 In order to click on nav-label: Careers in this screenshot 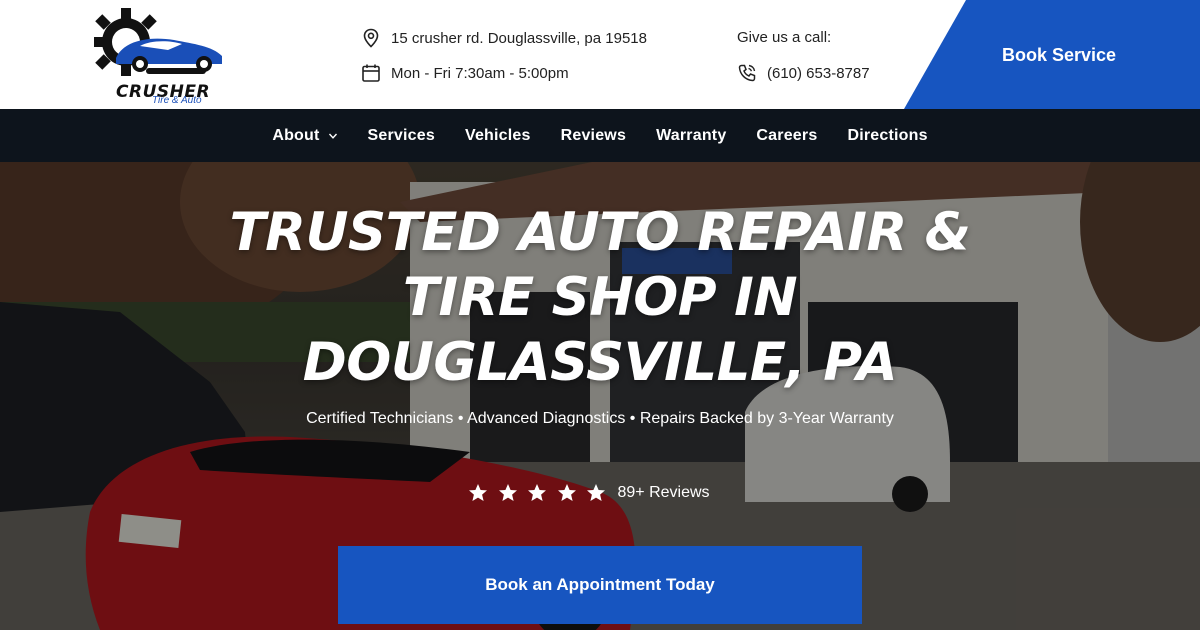, I will do `click(787, 135)`.